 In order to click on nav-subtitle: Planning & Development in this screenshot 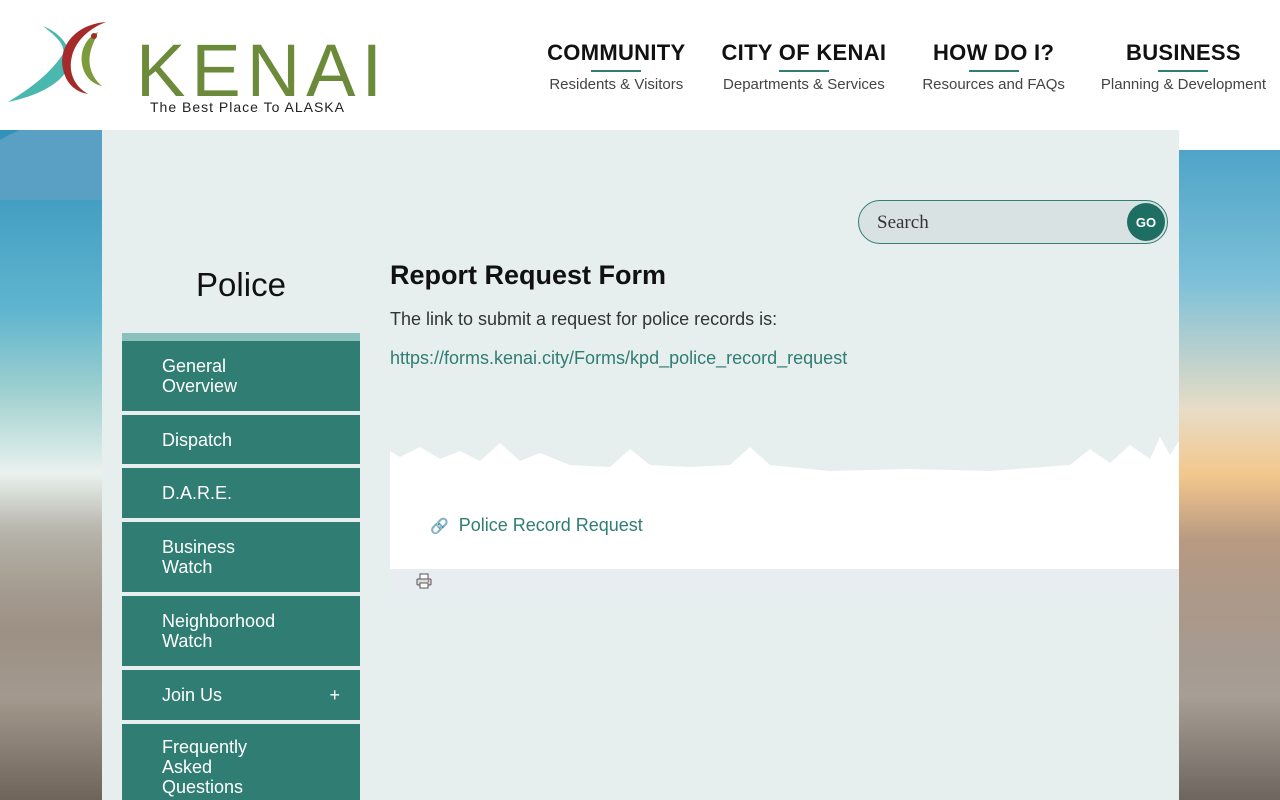, I will do `click(1183, 84)`.